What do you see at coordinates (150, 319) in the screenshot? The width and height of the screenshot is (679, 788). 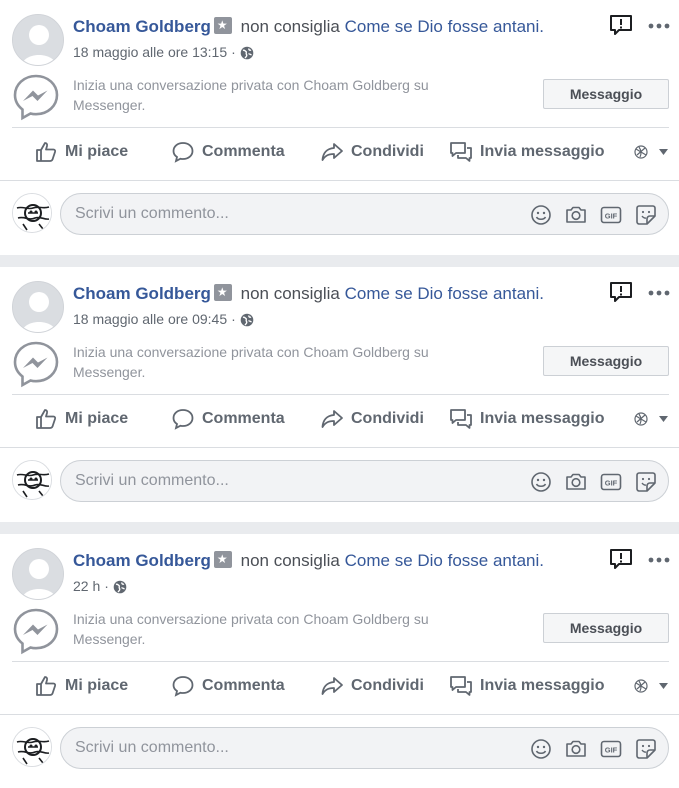 I see `post-timestamp: 18 maggio alle ore 09:45` at bounding box center [150, 319].